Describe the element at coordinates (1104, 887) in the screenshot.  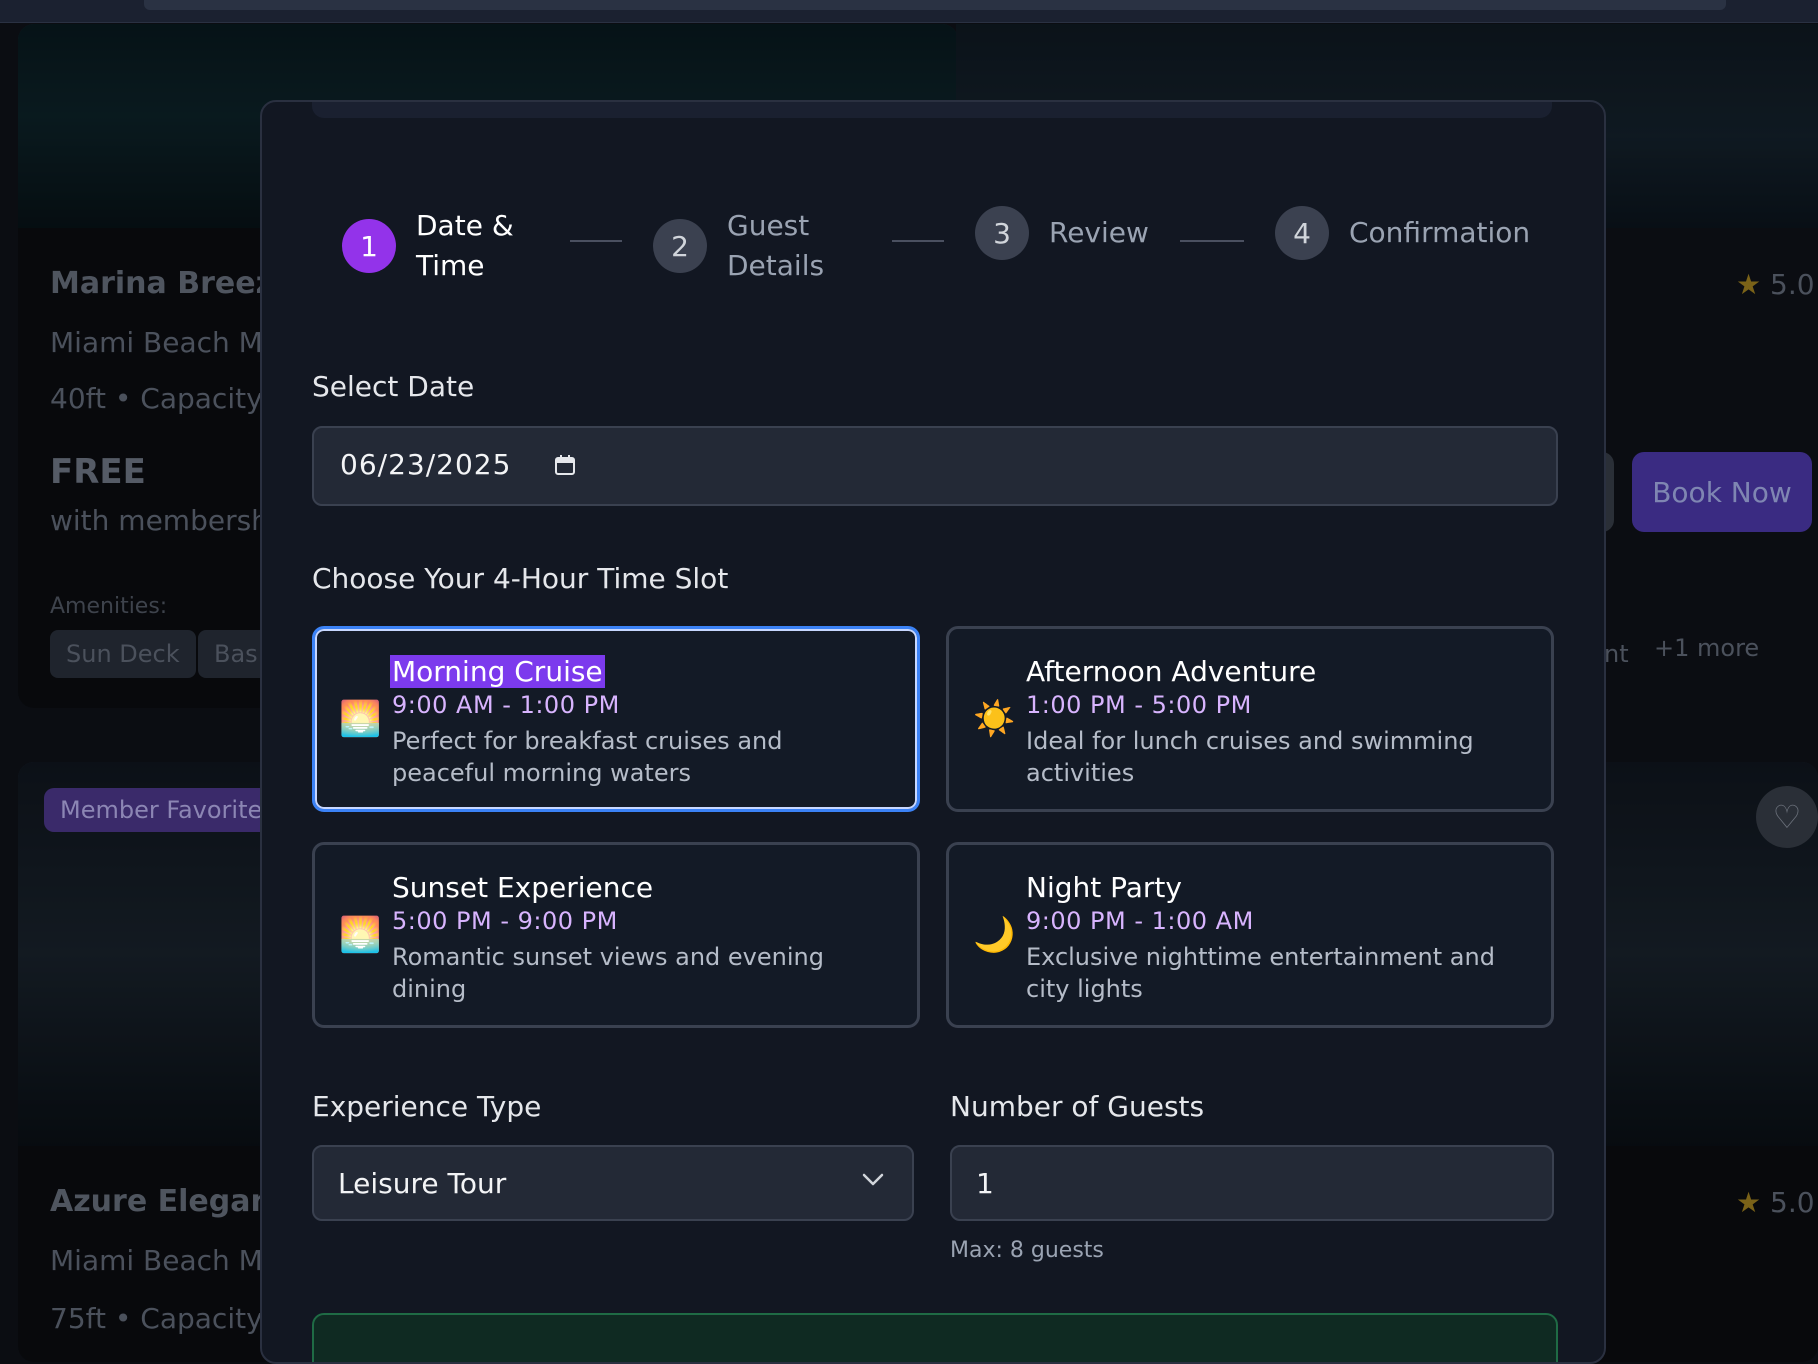
I see `slot-title: Night Party` at that location.